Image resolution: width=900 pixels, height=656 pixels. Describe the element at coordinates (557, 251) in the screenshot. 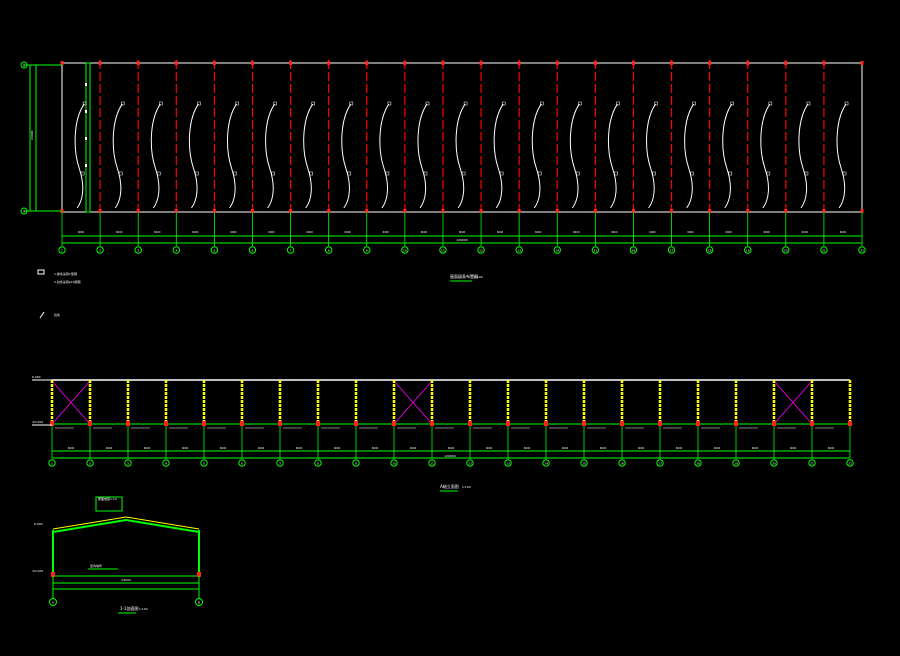

I see `plan-grid-label: 14` at that location.